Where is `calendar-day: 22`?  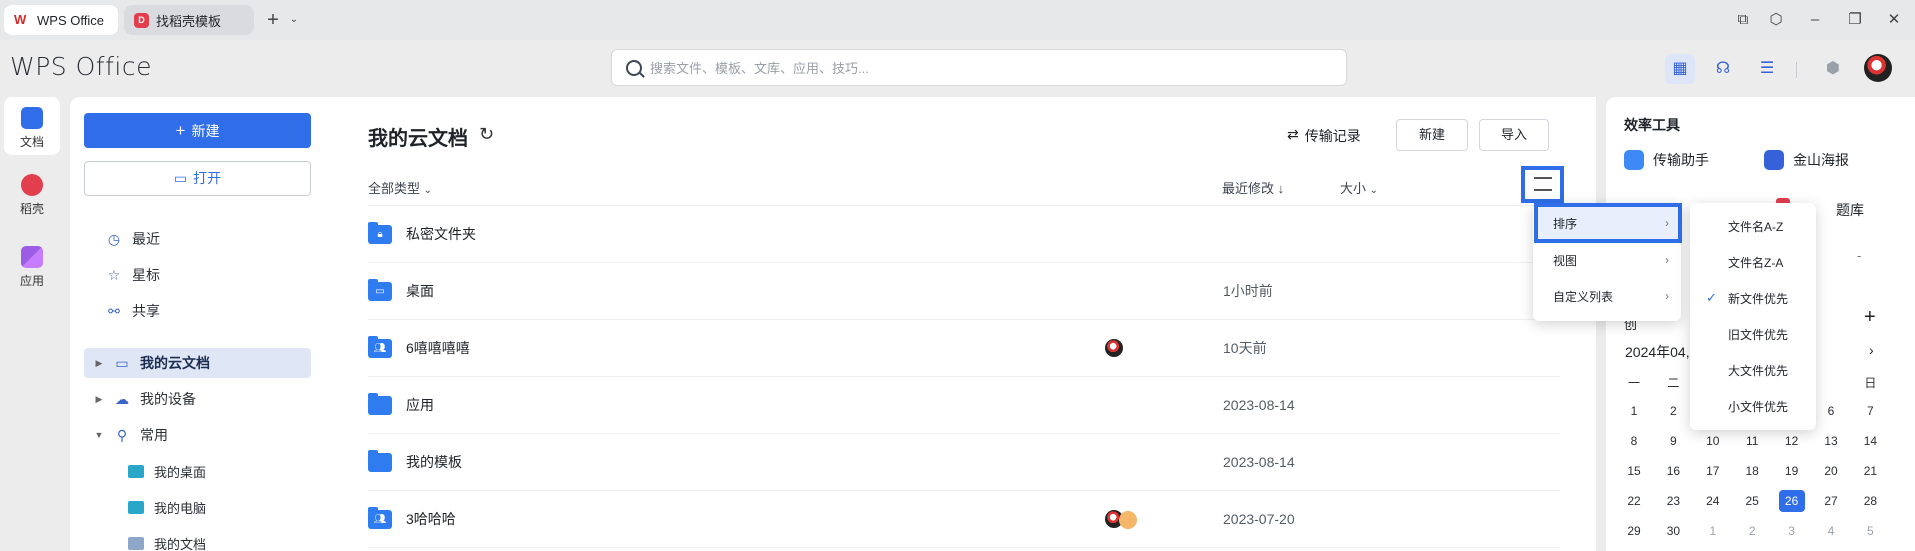
calendar-day: 22 is located at coordinates (1634, 501).